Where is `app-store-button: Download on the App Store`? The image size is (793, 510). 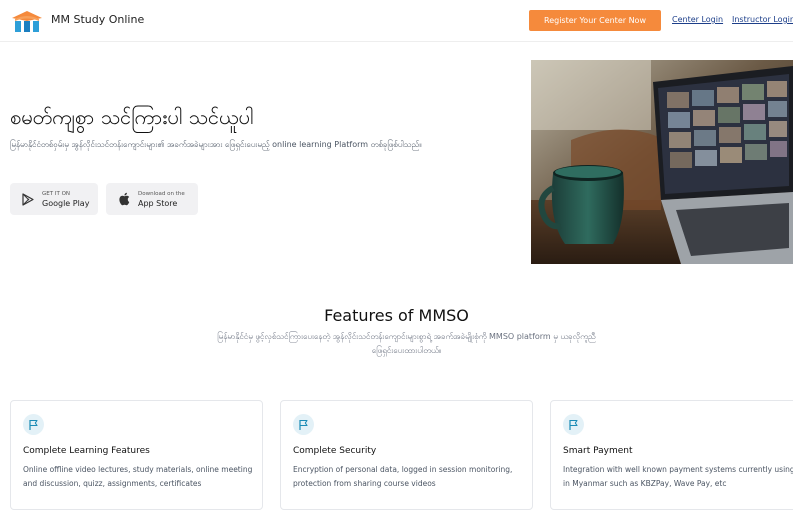 app-store-button: Download on the App Store is located at coordinates (152, 199).